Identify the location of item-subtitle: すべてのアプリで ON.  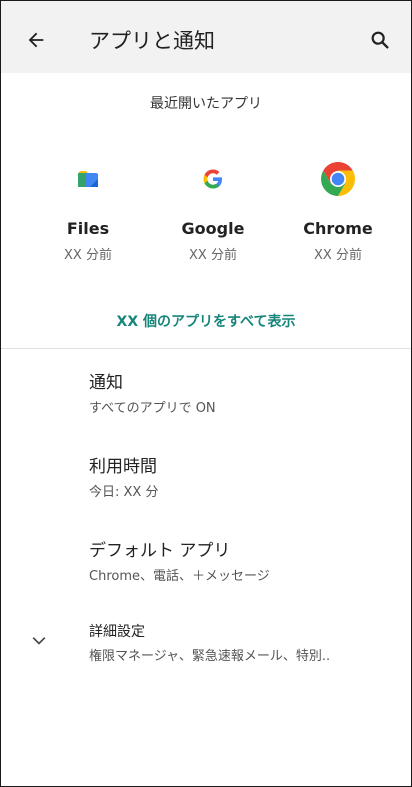
(152, 408).